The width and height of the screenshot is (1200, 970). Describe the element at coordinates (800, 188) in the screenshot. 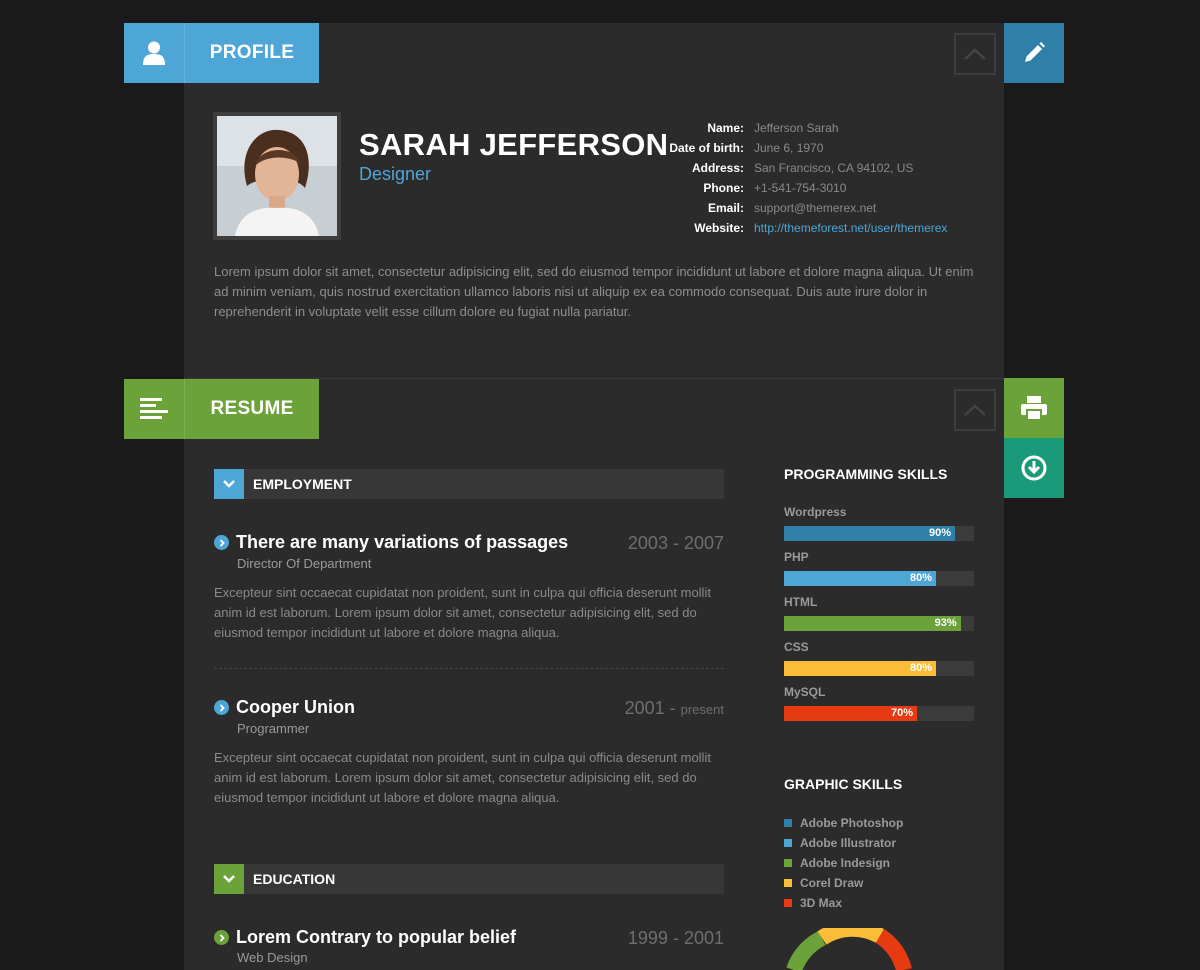

I see `info-value: +1-541-754-3010` at that location.